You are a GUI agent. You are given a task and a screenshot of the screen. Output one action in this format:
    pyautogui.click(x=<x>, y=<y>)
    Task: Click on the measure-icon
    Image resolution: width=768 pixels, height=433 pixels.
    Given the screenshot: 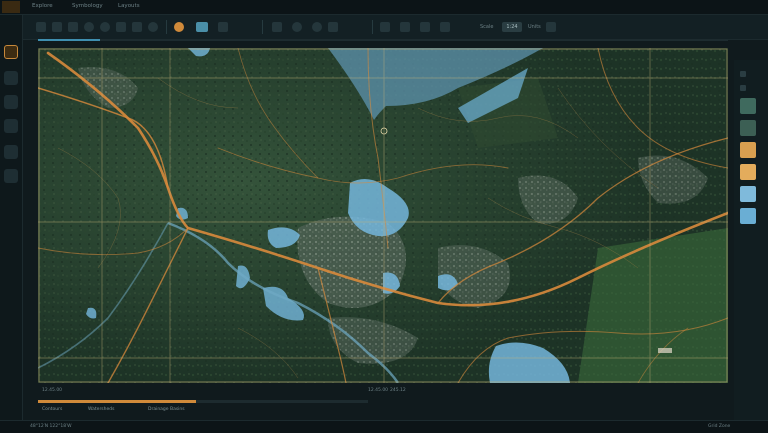 What is the action you would take?
    pyautogui.click(x=297, y=27)
    